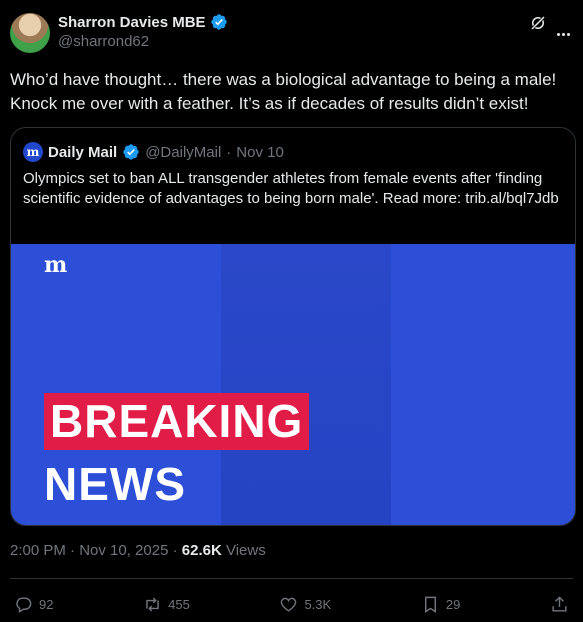 This screenshot has width=583, height=622. I want to click on quoted-author-handle: @DailyMail, so click(183, 152).